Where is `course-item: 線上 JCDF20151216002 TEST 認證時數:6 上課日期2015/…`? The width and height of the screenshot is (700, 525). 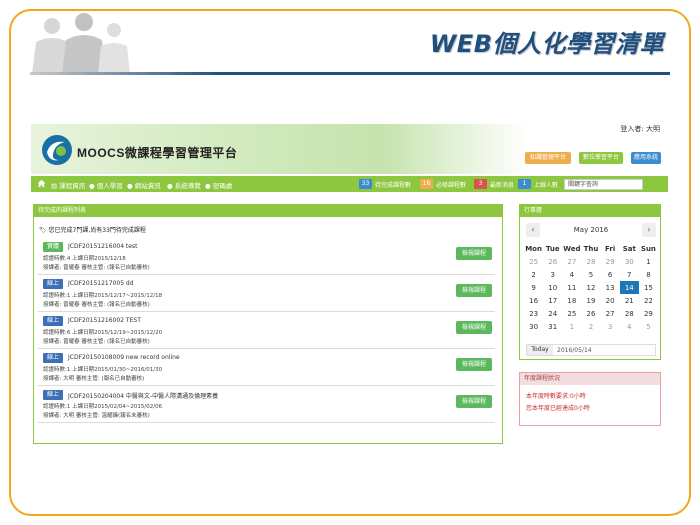 course-item: 線上 JCDF20151216002 TEST 認證時數:6 上課日期2015/… is located at coordinates (266, 331).